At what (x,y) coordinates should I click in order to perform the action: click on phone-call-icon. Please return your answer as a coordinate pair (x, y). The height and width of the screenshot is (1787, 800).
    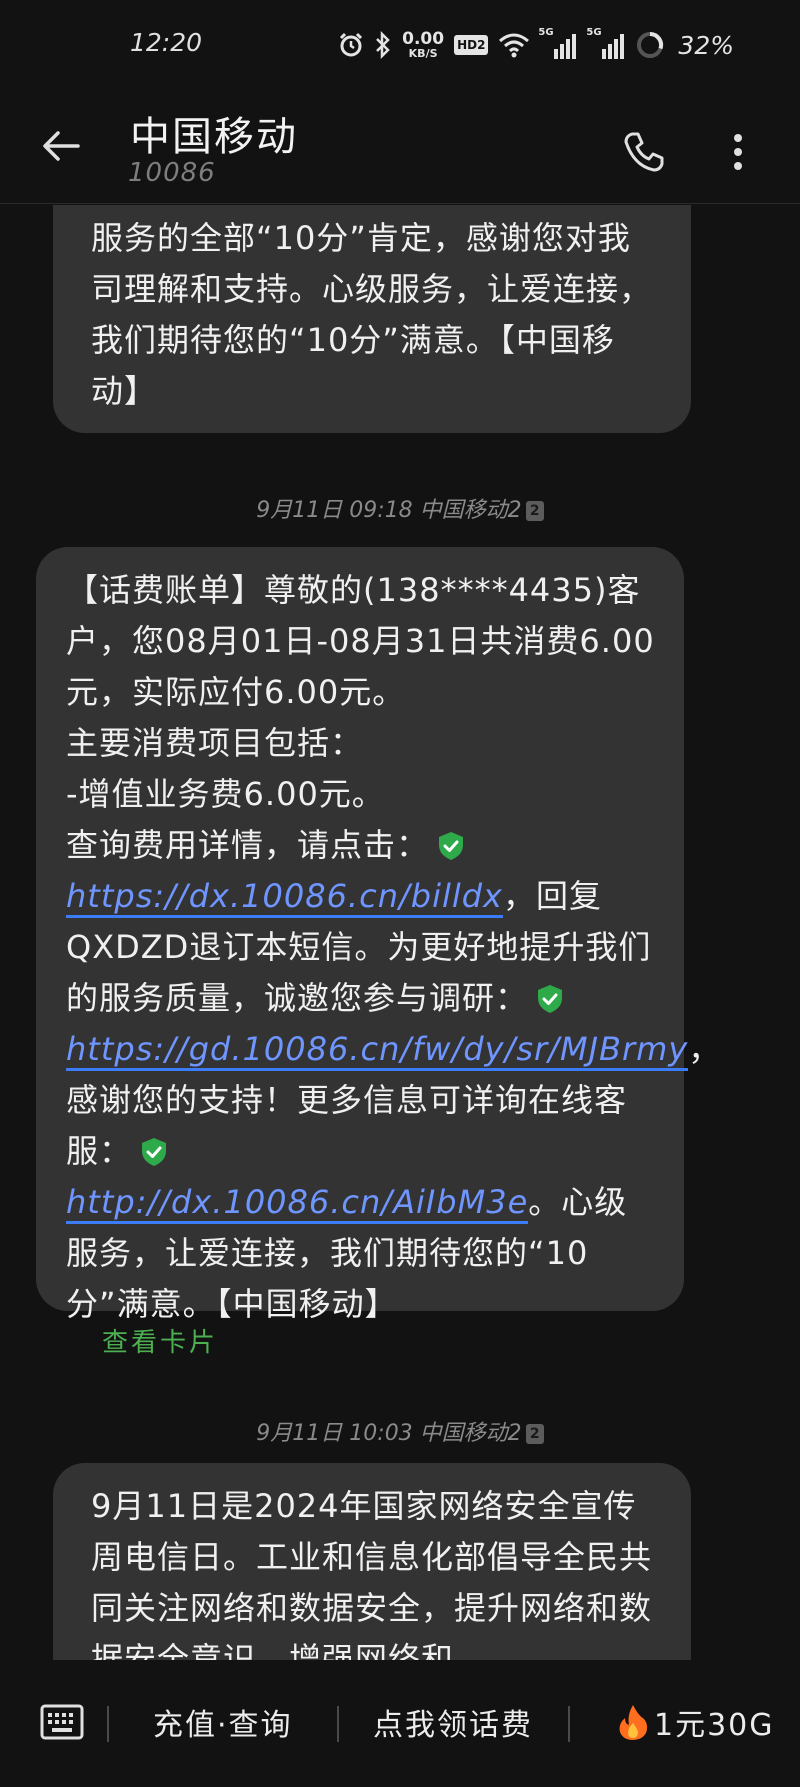
    Looking at the image, I should click on (644, 152).